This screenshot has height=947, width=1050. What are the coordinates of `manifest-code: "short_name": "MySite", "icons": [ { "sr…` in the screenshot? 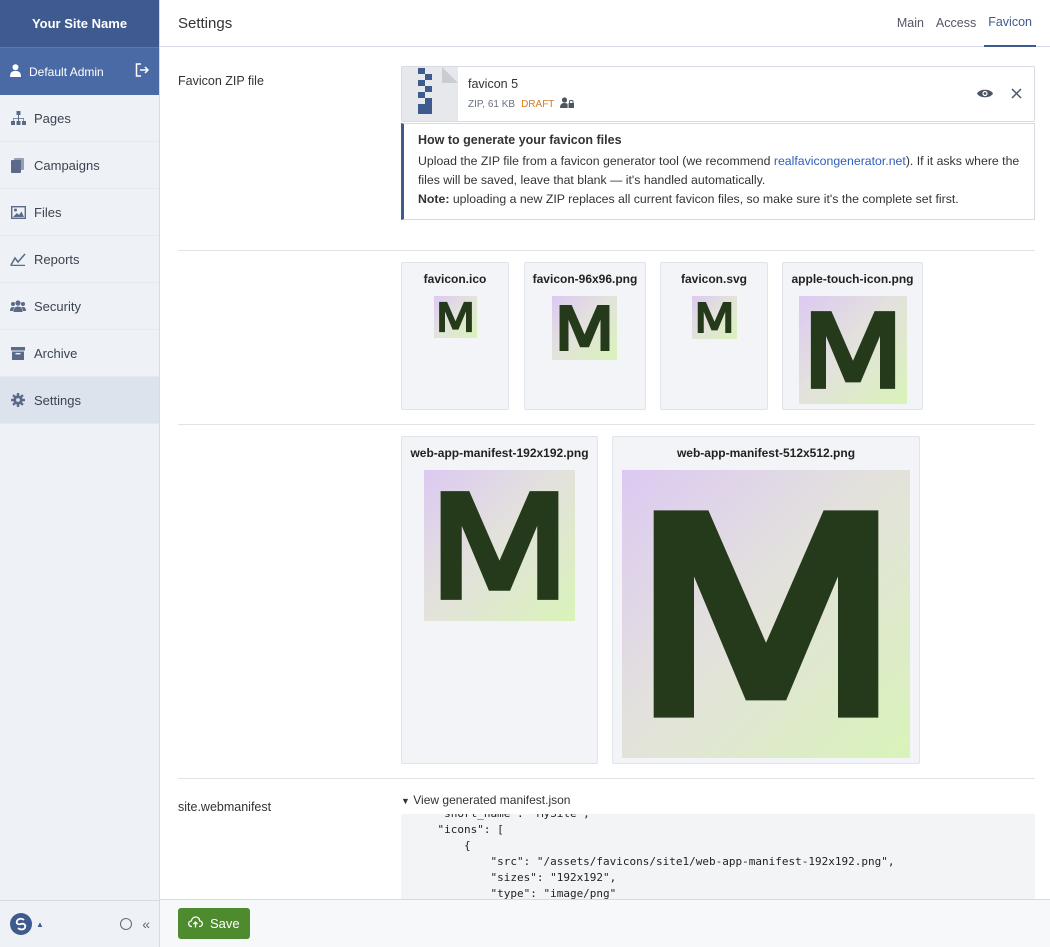 It's located at (666, 856).